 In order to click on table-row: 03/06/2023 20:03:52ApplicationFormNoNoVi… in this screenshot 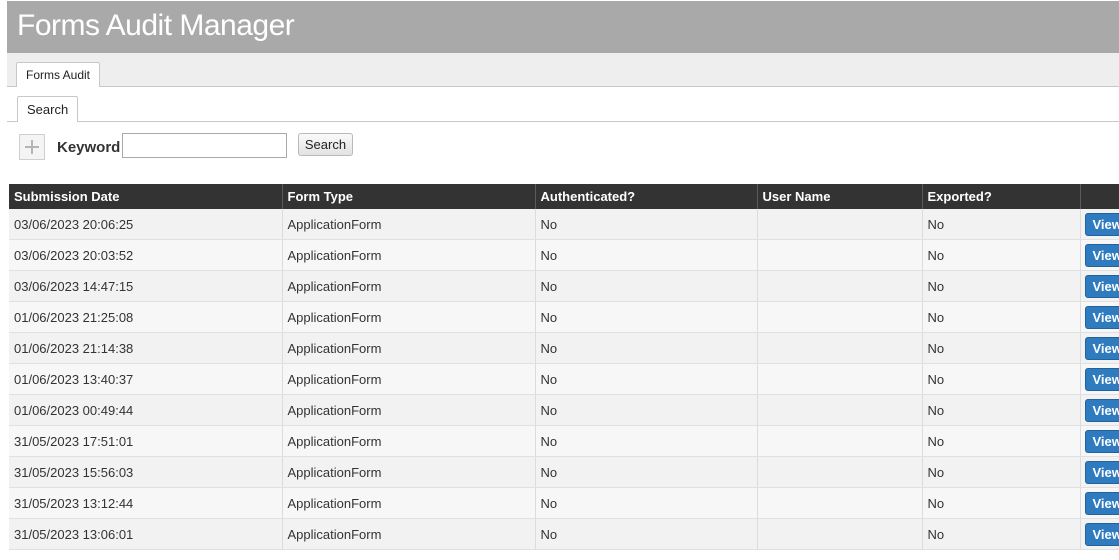, I will do `click(564, 255)`.